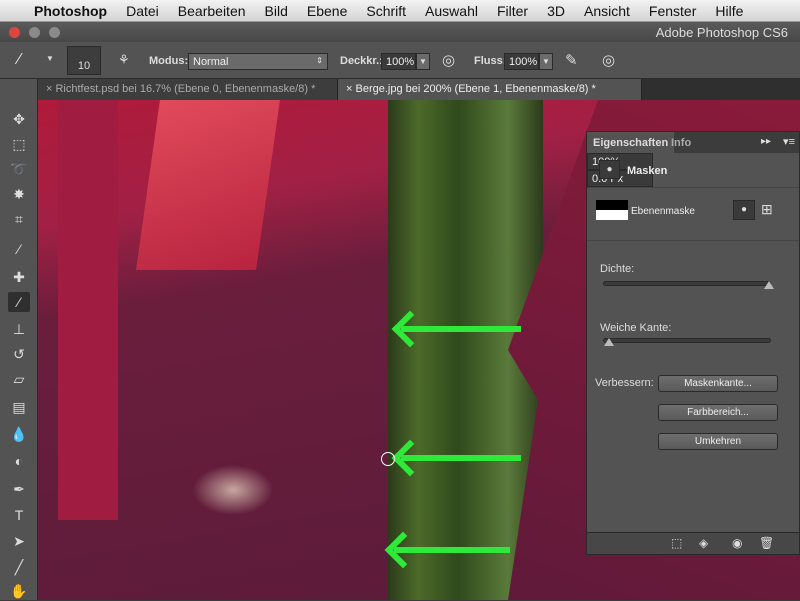 The height and width of the screenshot is (601, 800). What do you see at coordinates (19, 567) in the screenshot?
I see `line-tool-icon: ╱` at bounding box center [19, 567].